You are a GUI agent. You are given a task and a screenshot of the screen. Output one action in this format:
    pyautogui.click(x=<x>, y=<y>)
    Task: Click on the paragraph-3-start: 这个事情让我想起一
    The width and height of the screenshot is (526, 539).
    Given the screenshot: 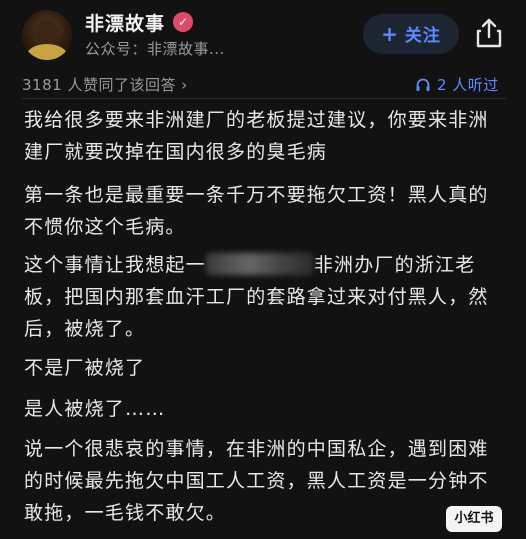 What is the action you would take?
    pyautogui.click(x=115, y=265)
    